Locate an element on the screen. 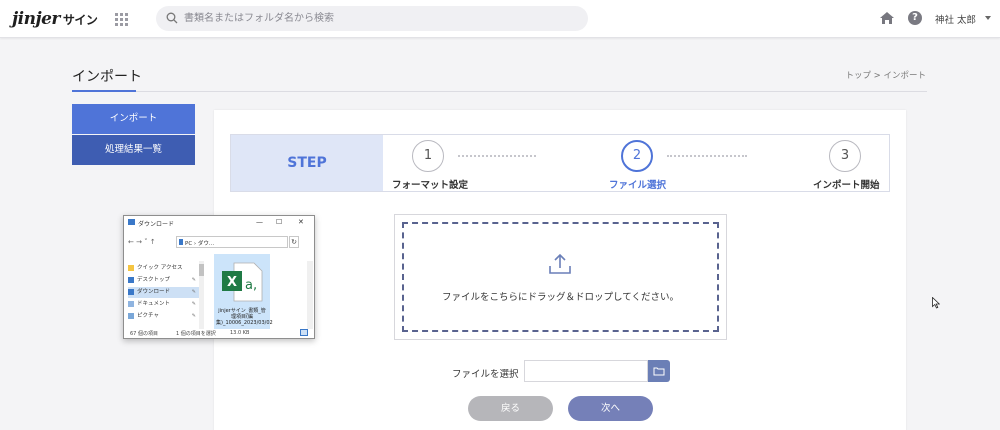  file-select-label: ファイルを選択 is located at coordinates (485, 374).